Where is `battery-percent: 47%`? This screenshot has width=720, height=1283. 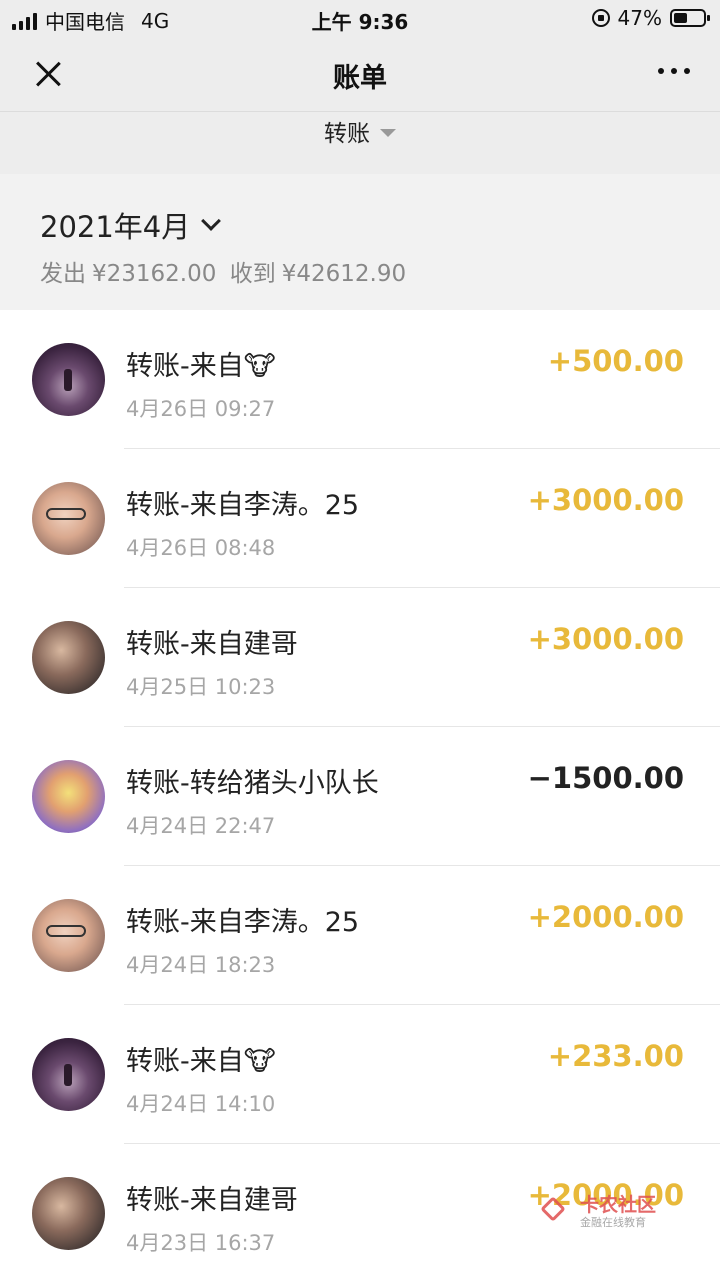 battery-percent: 47% is located at coordinates (639, 18).